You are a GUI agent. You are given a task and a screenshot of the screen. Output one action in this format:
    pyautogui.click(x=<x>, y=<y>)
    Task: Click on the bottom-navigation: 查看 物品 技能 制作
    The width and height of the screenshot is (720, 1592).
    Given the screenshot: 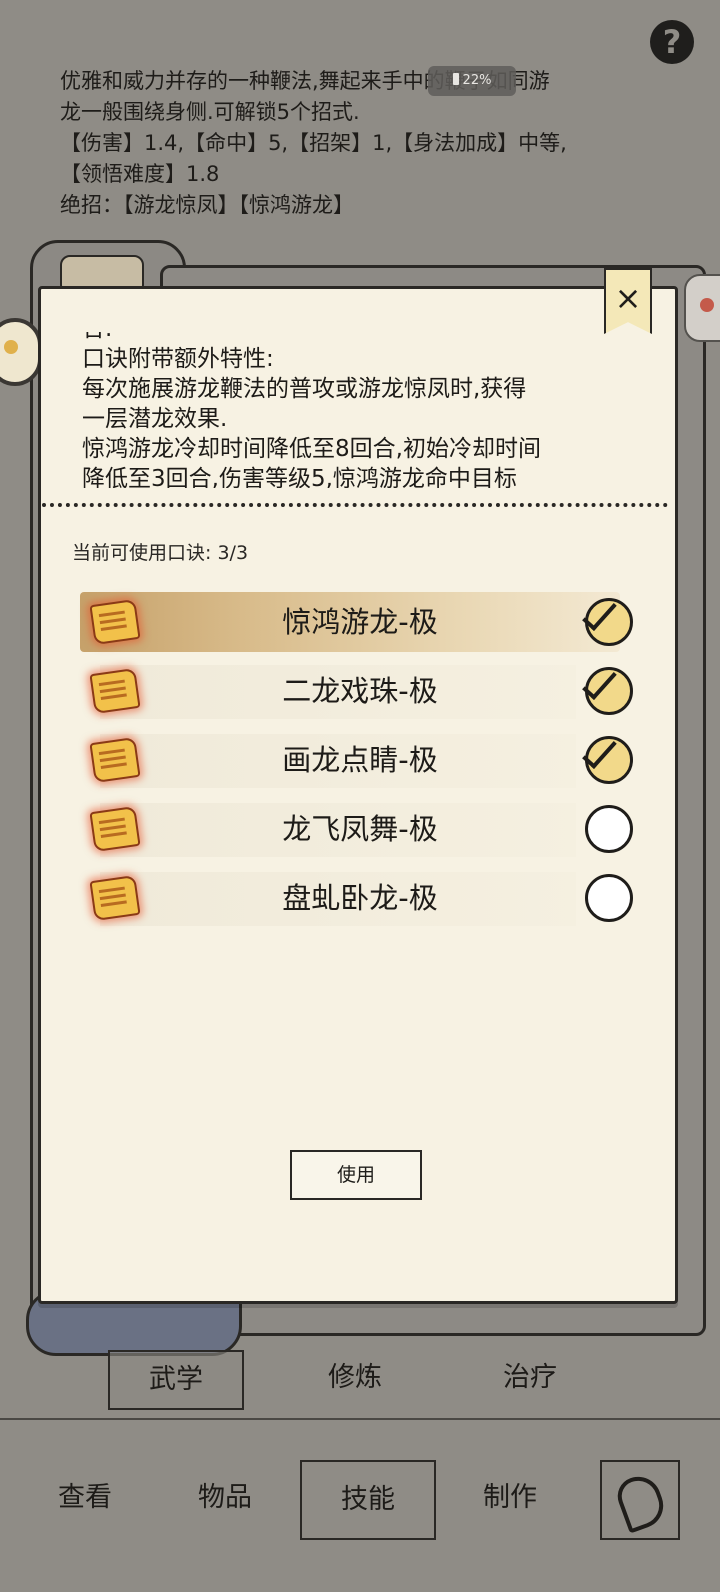 What is the action you would take?
    pyautogui.click(x=360, y=1500)
    